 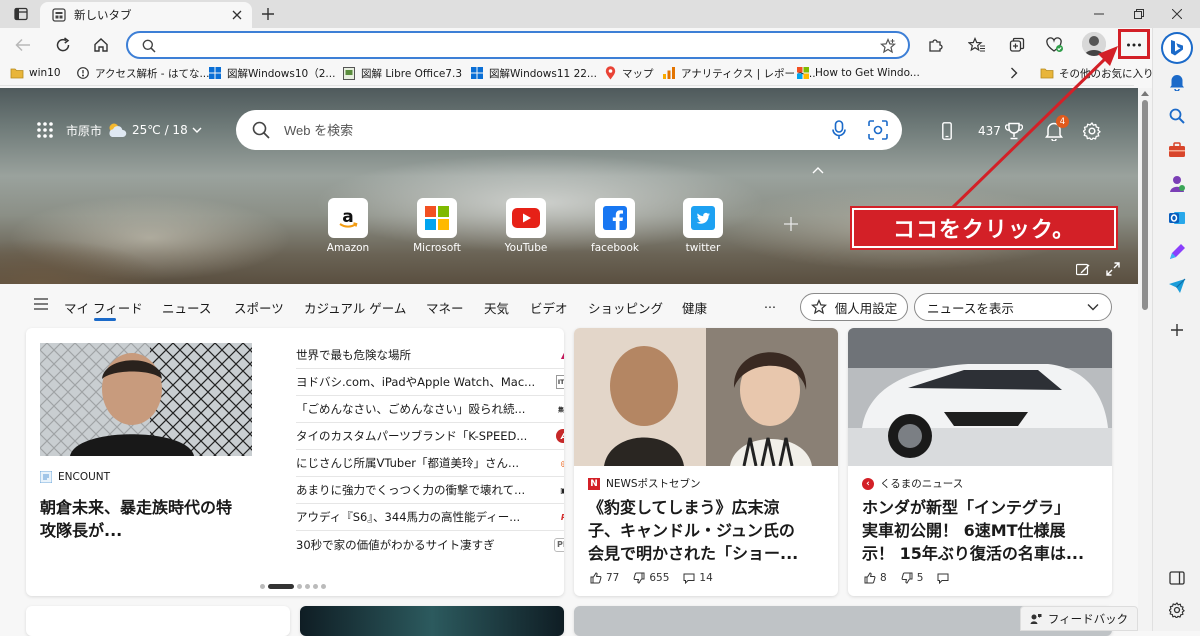 What do you see at coordinates (839, 130) in the screenshot?
I see `microphone-icon` at bounding box center [839, 130].